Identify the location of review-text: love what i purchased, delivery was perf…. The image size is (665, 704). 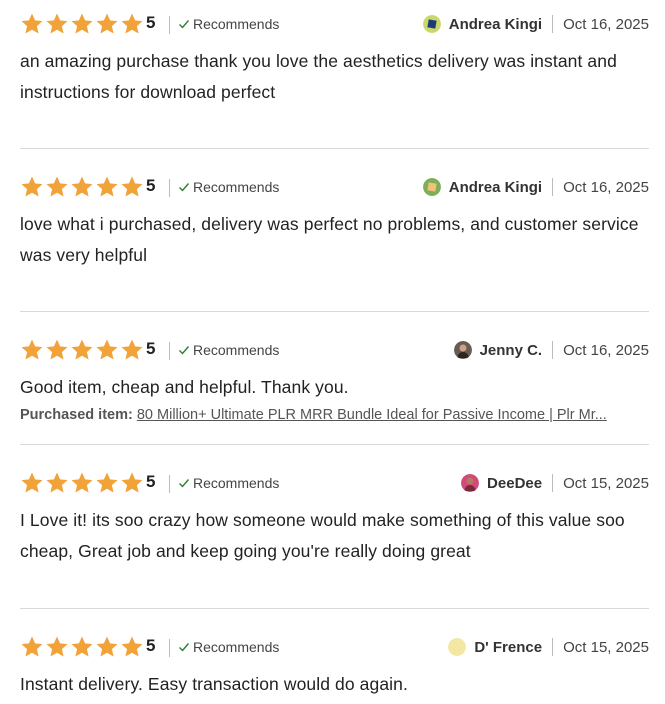
(329, 239).